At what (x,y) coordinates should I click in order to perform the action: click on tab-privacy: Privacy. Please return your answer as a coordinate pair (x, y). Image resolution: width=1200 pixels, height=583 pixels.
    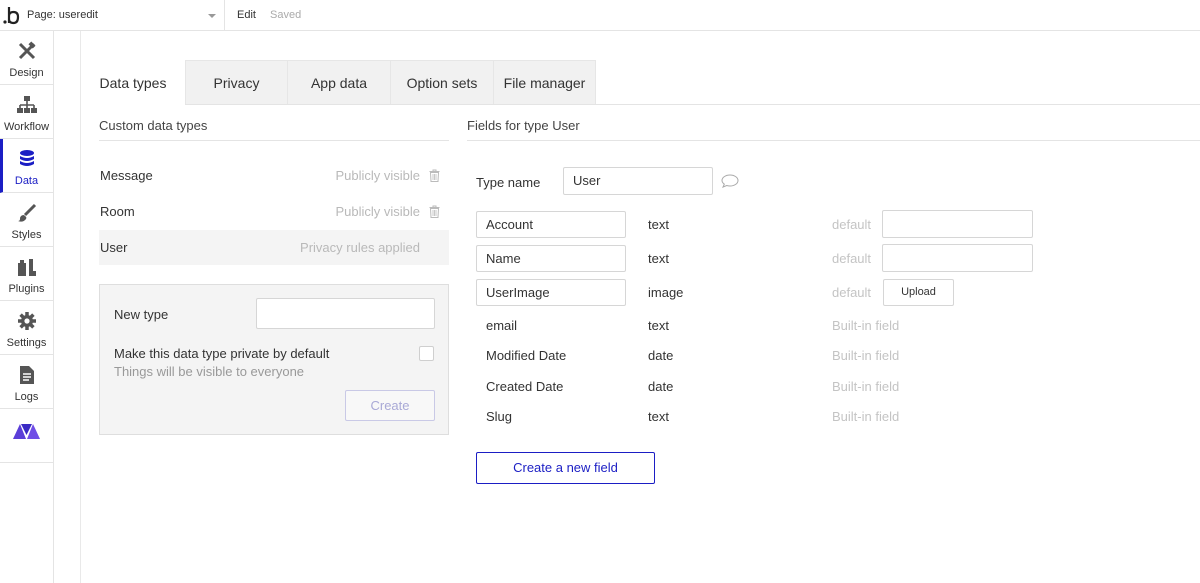
    Looking at the image, I should click on (236, 82).